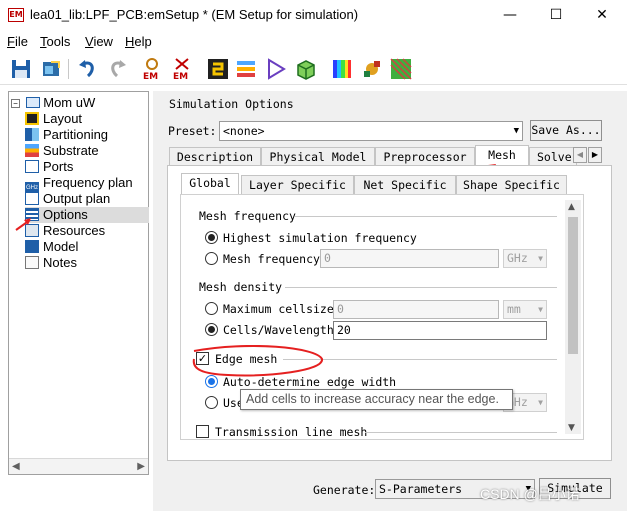  I want to click on collapse-icon: −, so click(15, 103).